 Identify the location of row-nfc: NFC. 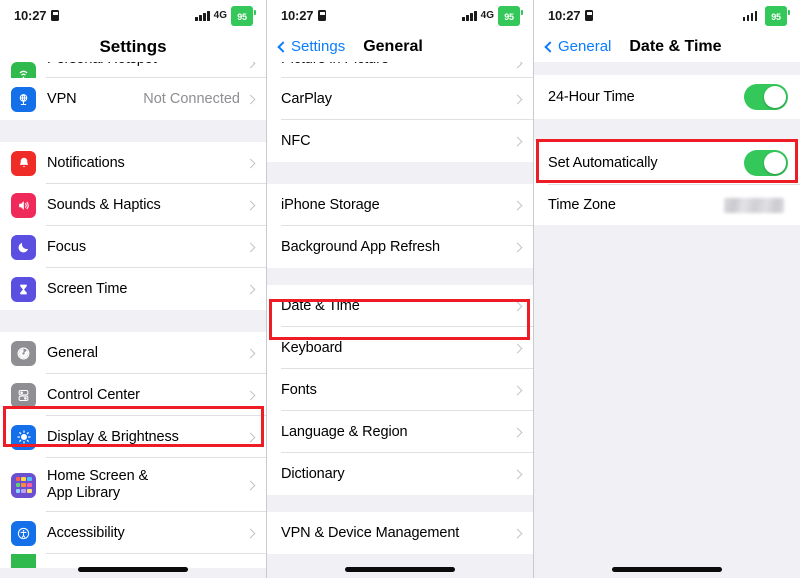
(400, 141).